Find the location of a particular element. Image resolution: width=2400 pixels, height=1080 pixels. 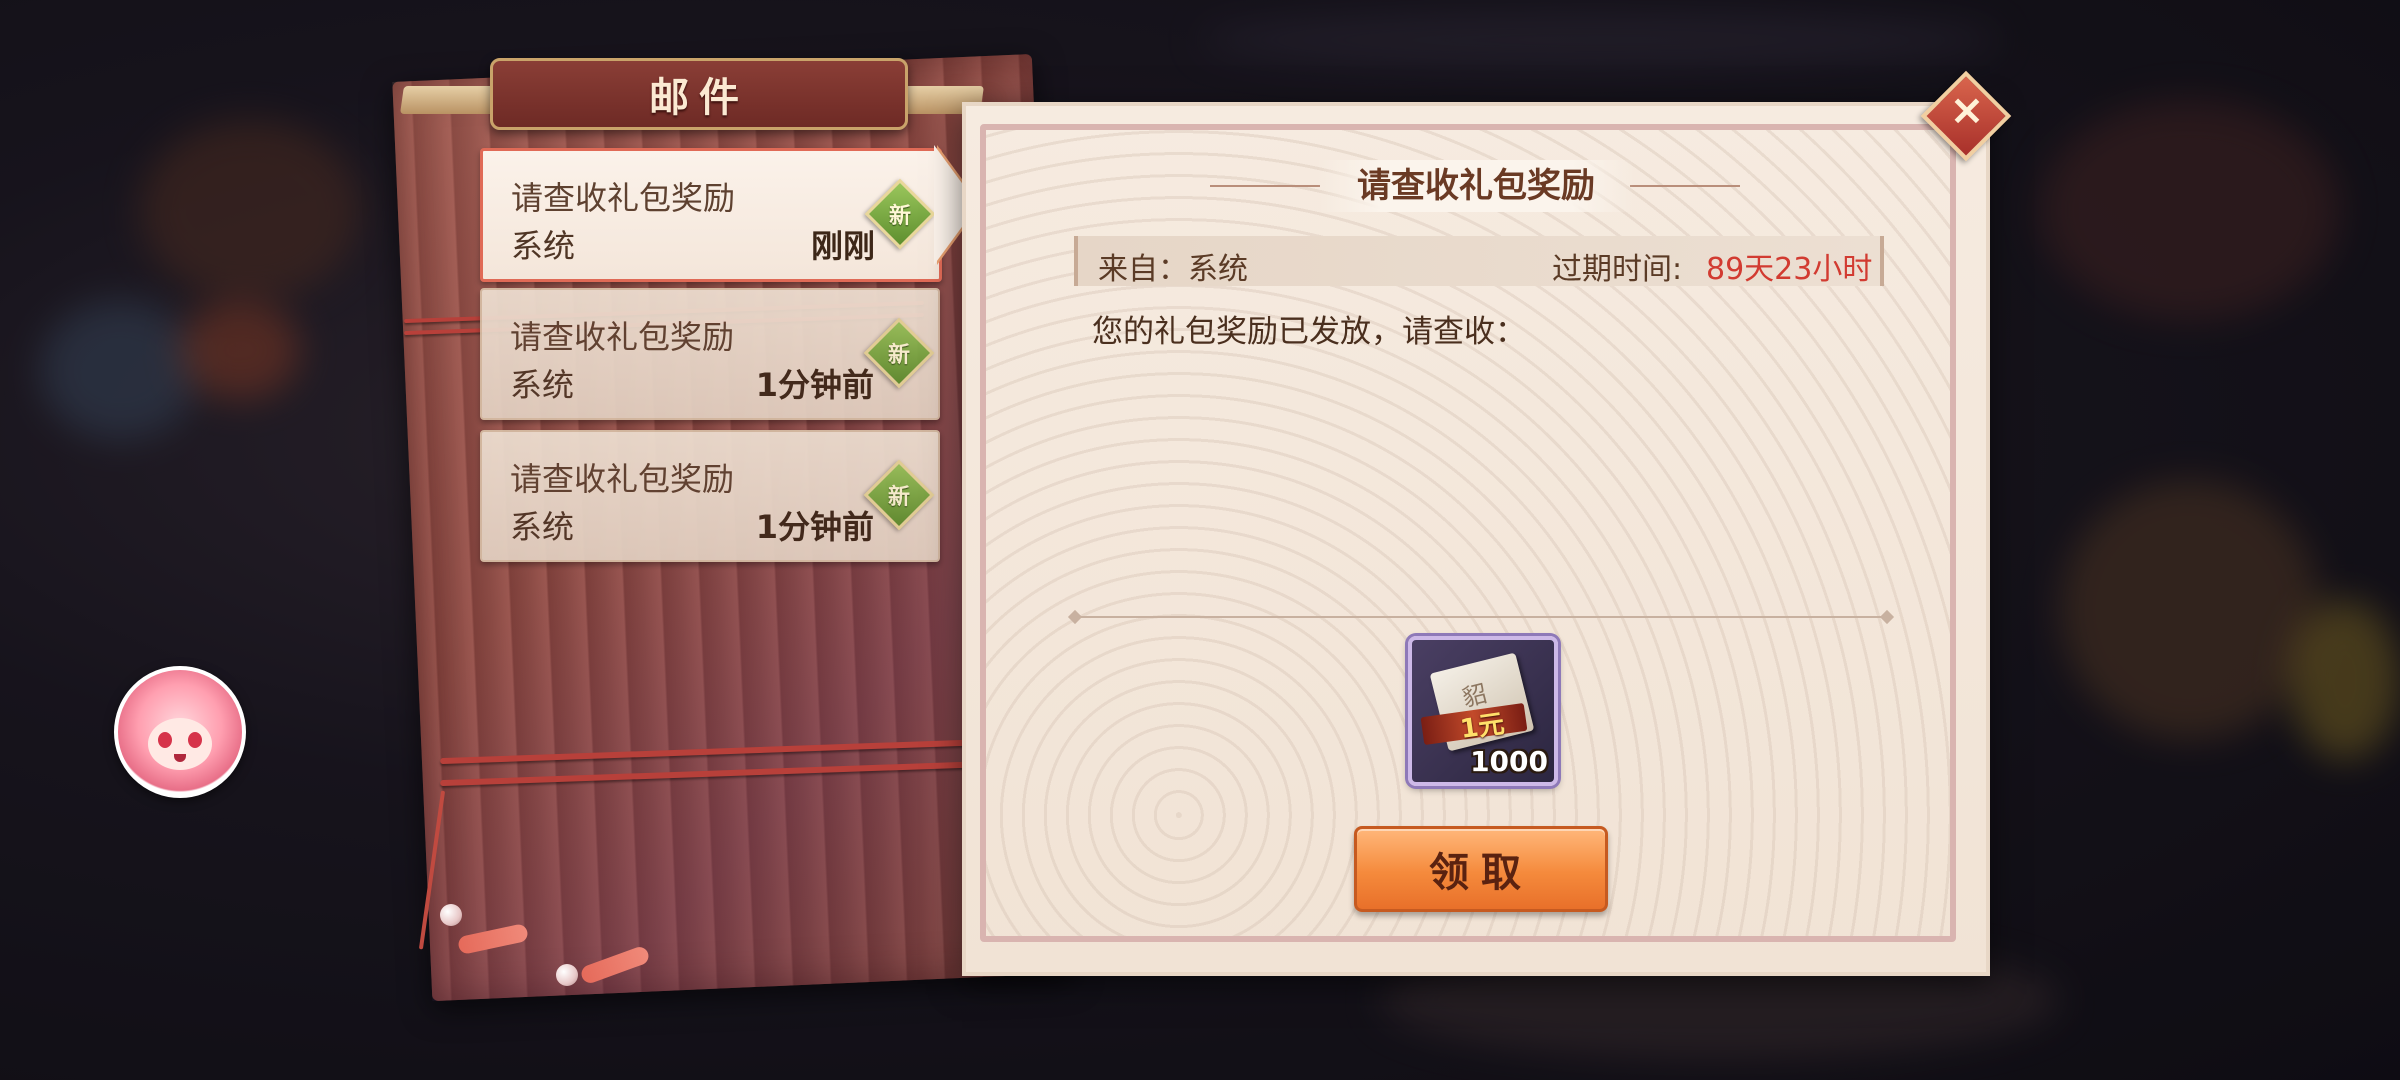

divider is located at coordinates (1481, 617).